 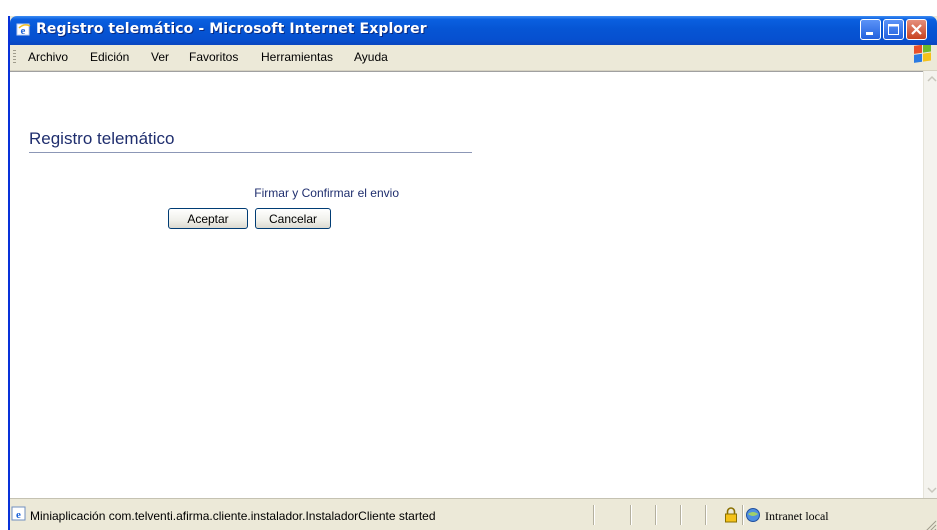 I want to click on menu-herramientas: Herramientas, so click(x=297, y=57).